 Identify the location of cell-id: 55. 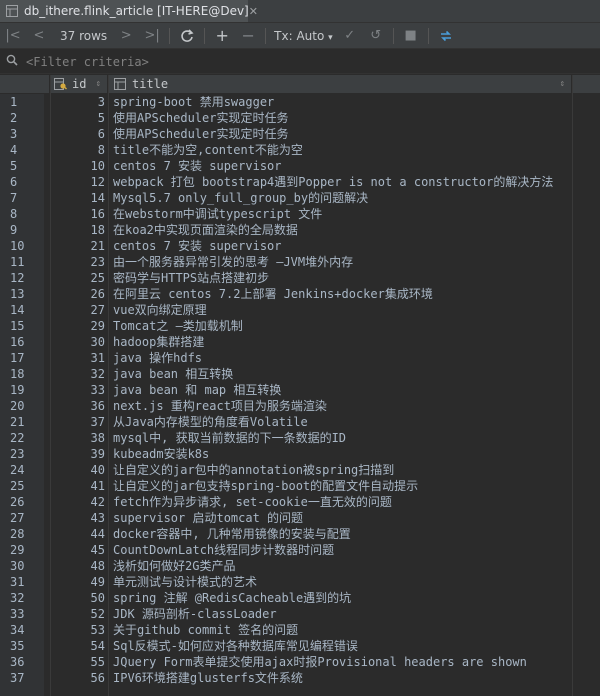
(77, 662).